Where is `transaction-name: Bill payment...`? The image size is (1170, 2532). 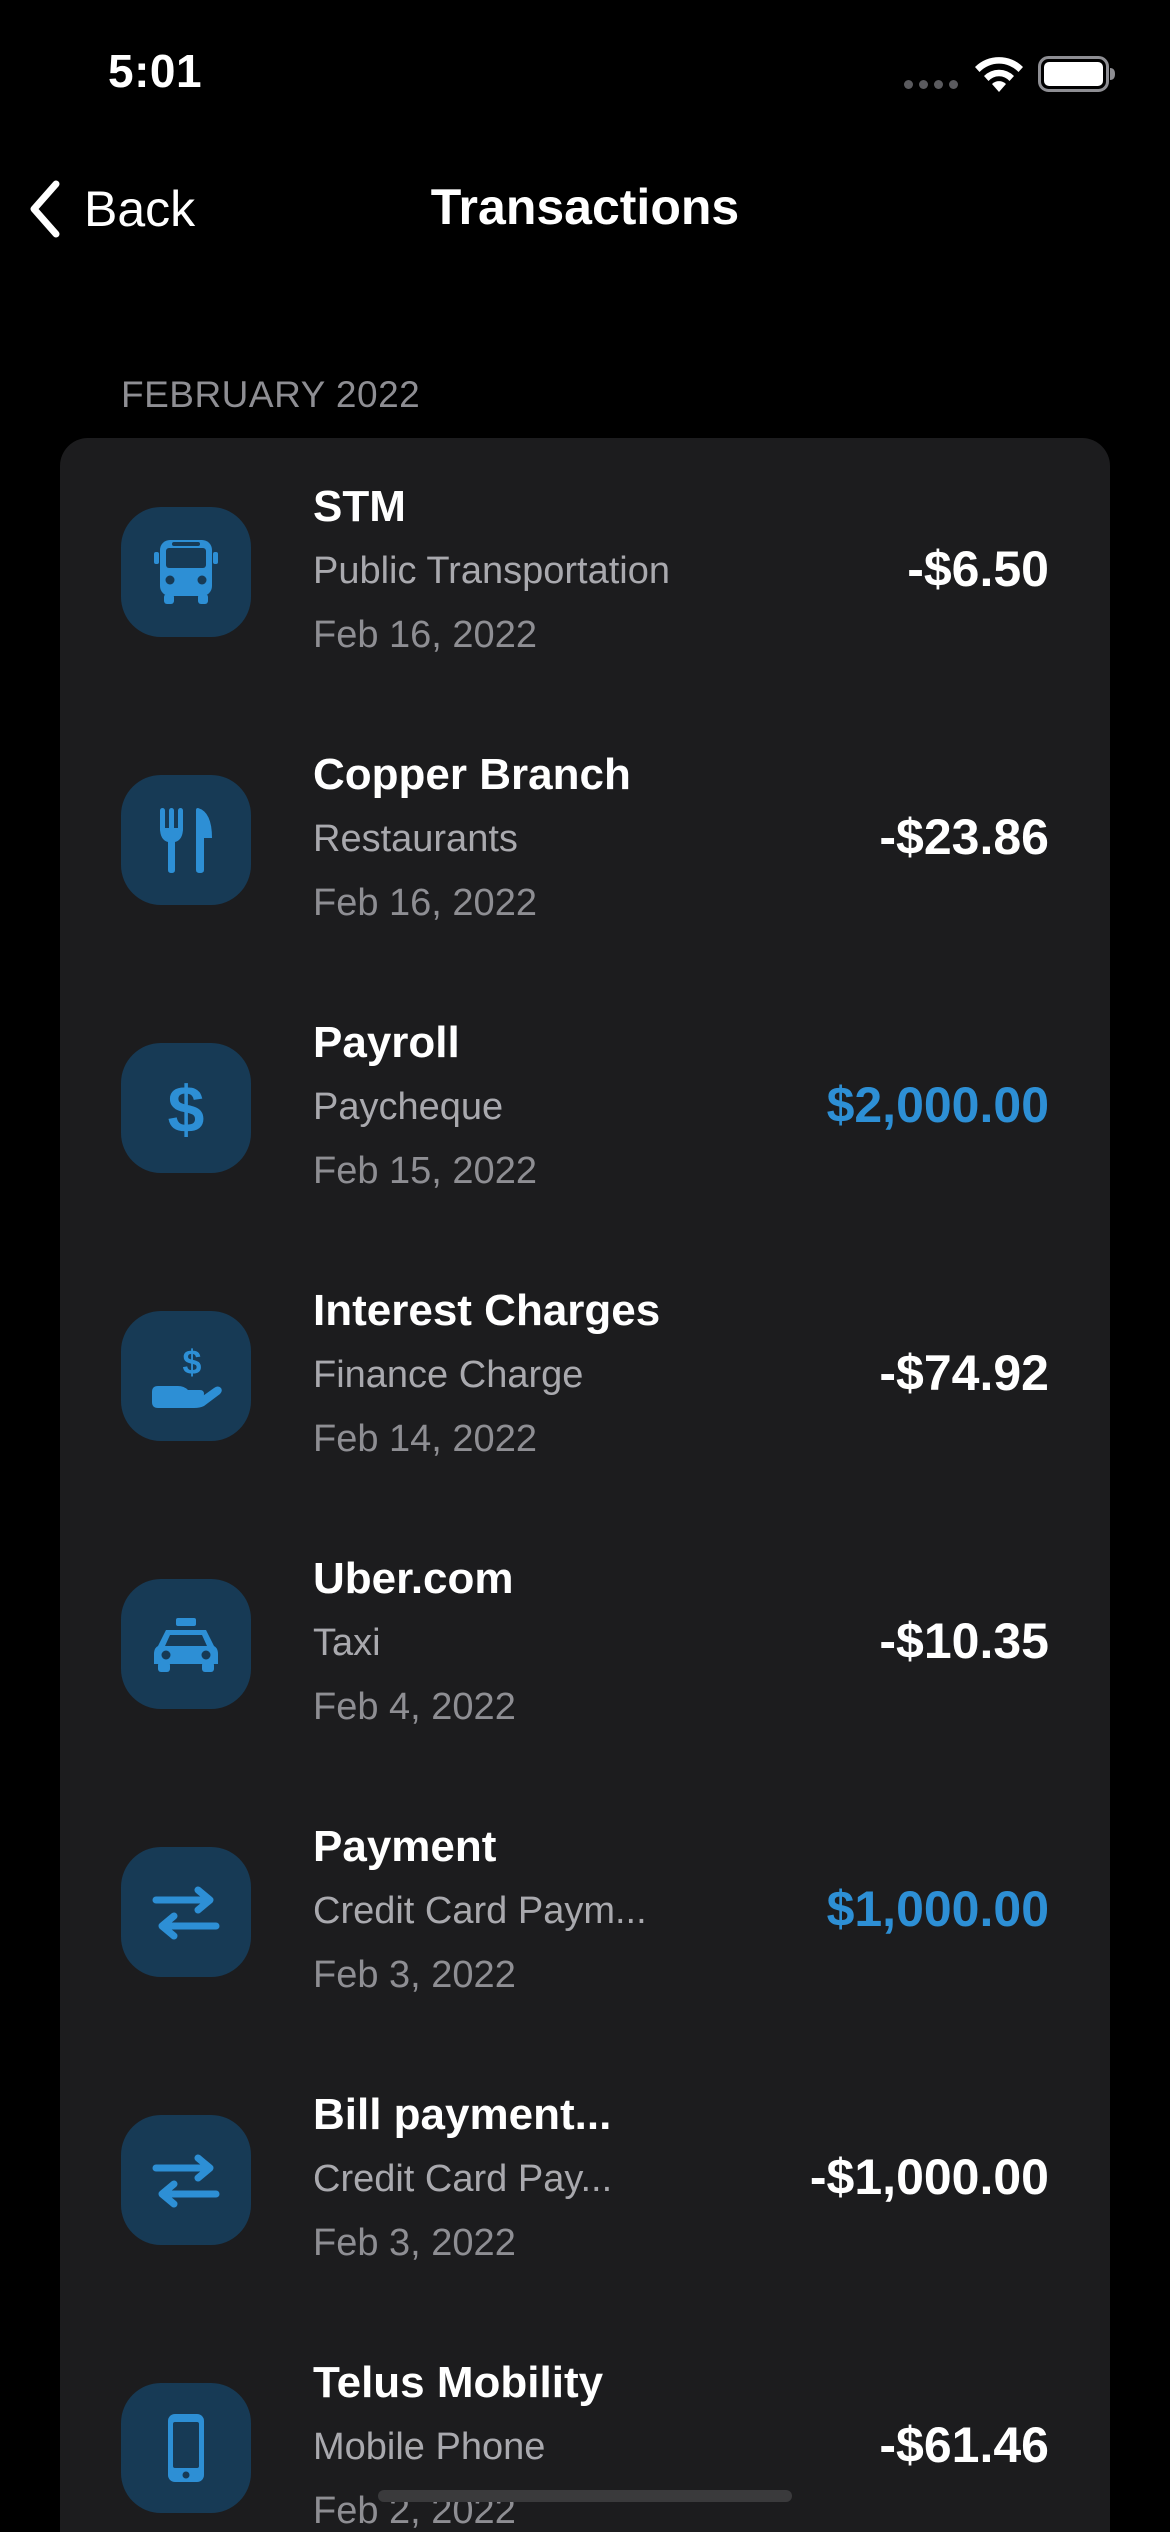
transaction-name: Bill payment... is located at coordinates (462, 2114).